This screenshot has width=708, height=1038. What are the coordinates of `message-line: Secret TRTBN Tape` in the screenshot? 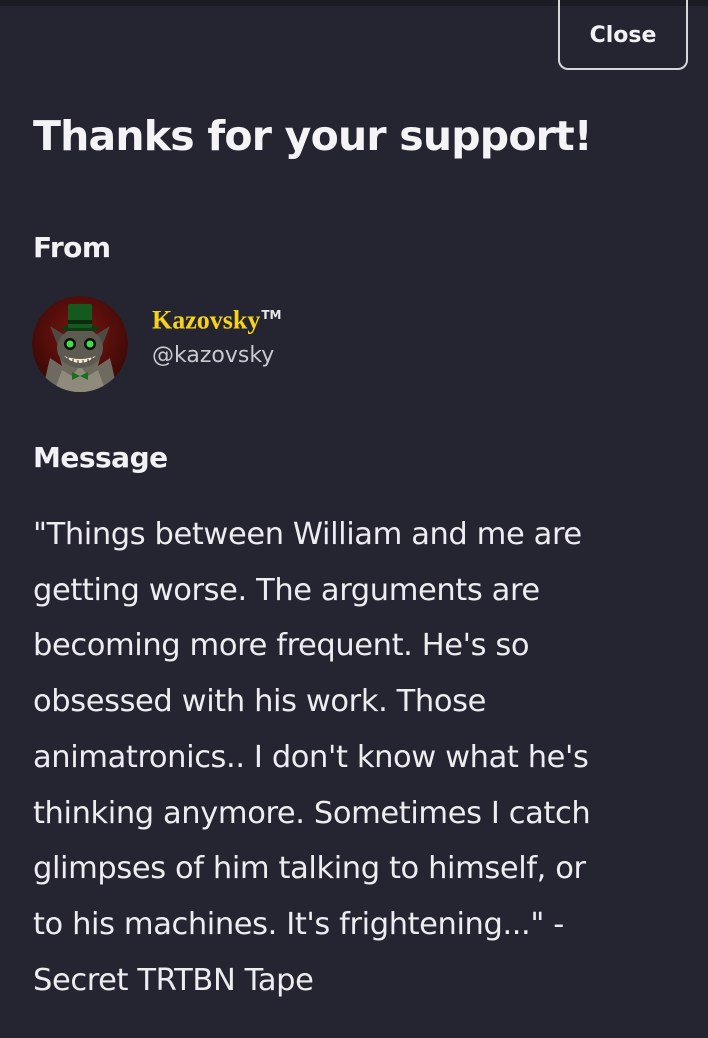 It's located at (173, 980).